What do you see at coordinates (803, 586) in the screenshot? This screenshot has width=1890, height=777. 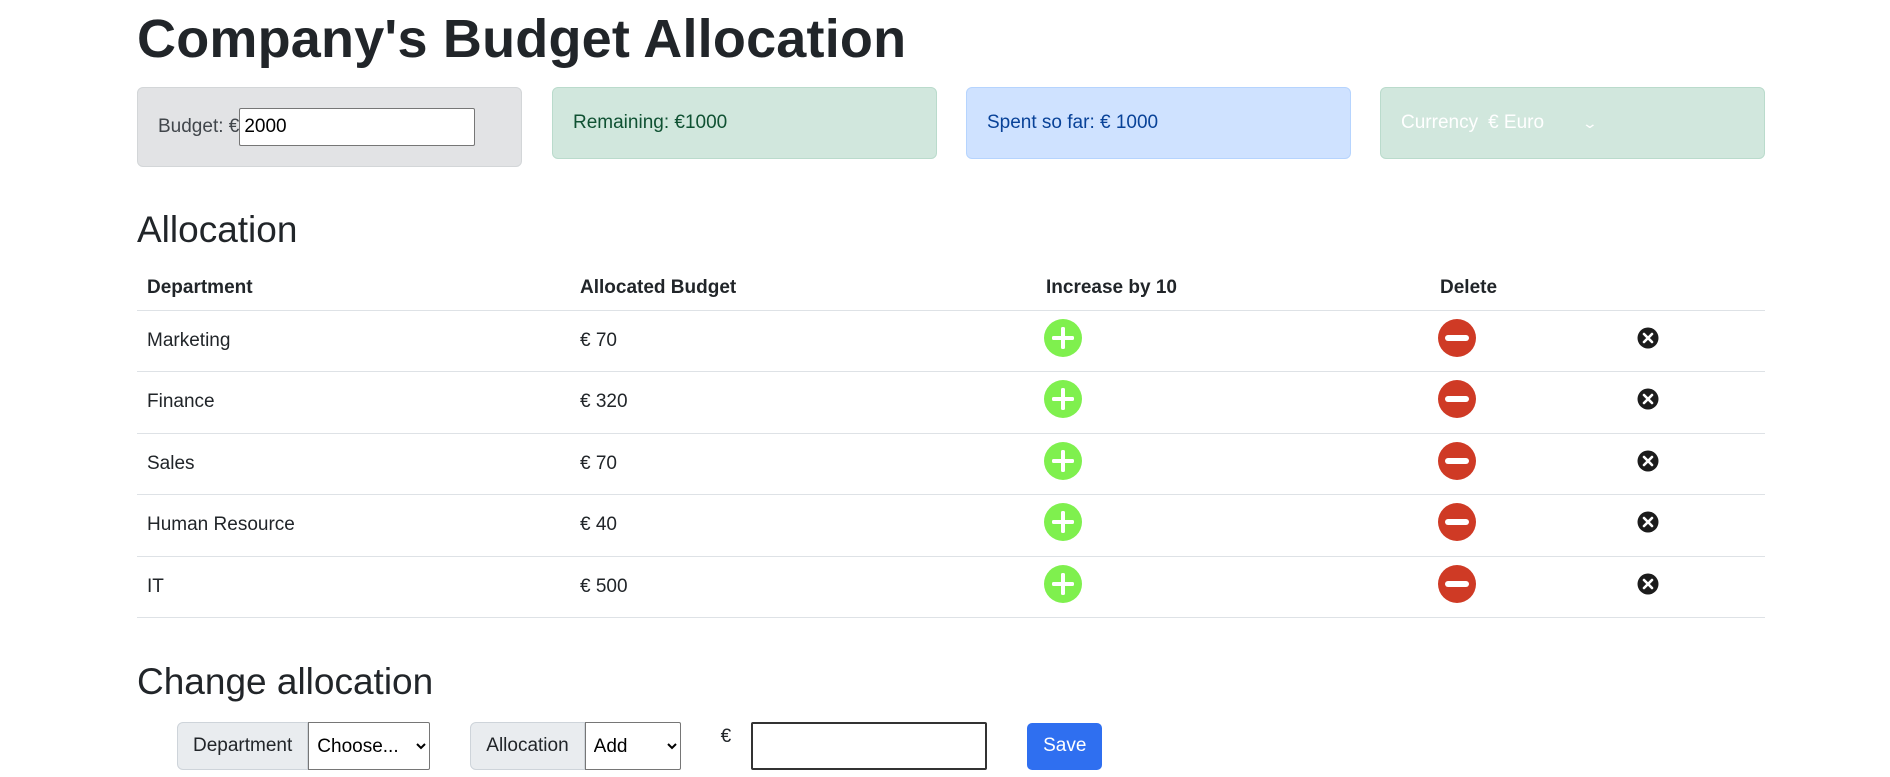 I see `allocated-budget-cell: € 500` at bounding box center [803, 586].